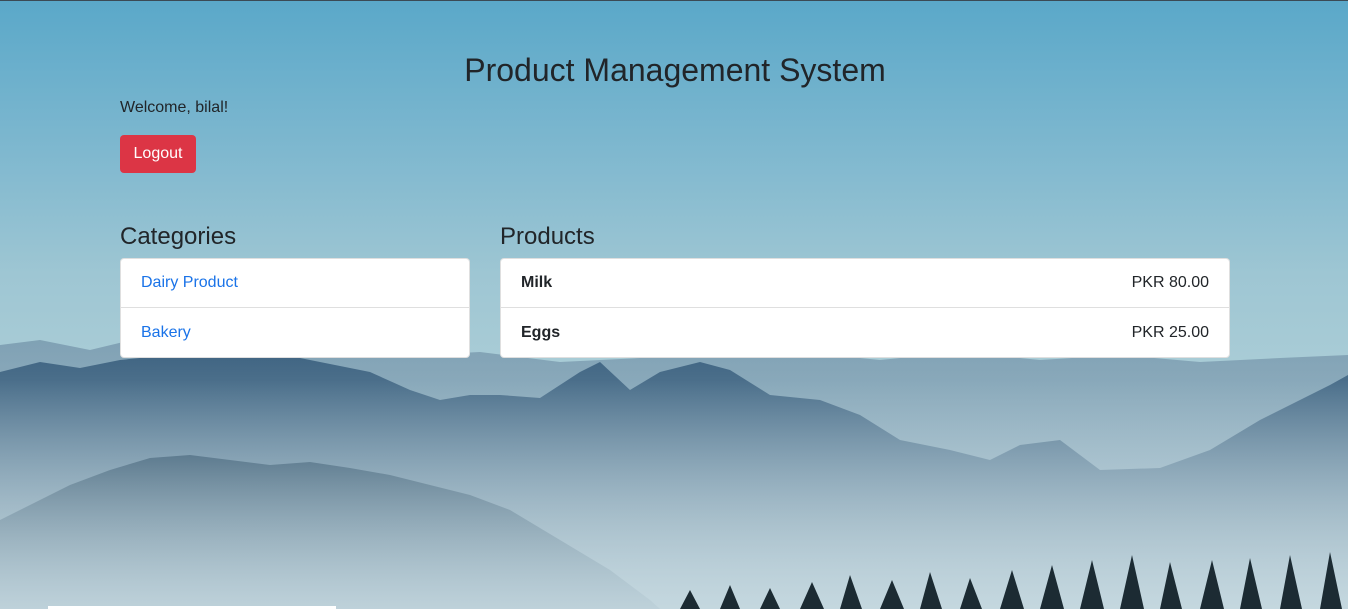 The width and height of the screenshot is (1348, 609). What do you see at coordinates (189, 283) in the screenshot?
I see `category-link-dairy-product: Dairy Product` at bounding box center [189, 283].